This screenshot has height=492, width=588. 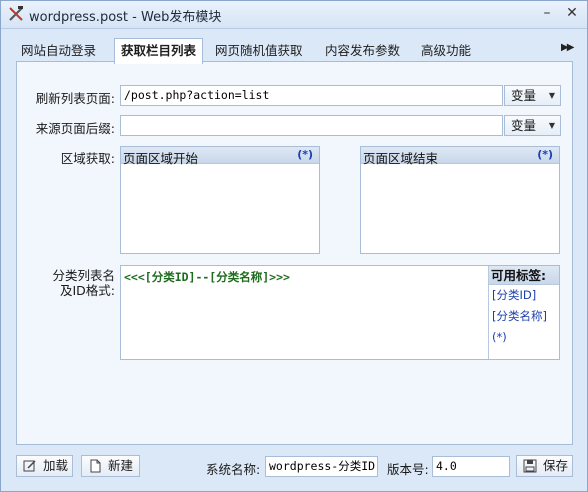 I want to click on save-button: 保存, so click(x=544, y=466).